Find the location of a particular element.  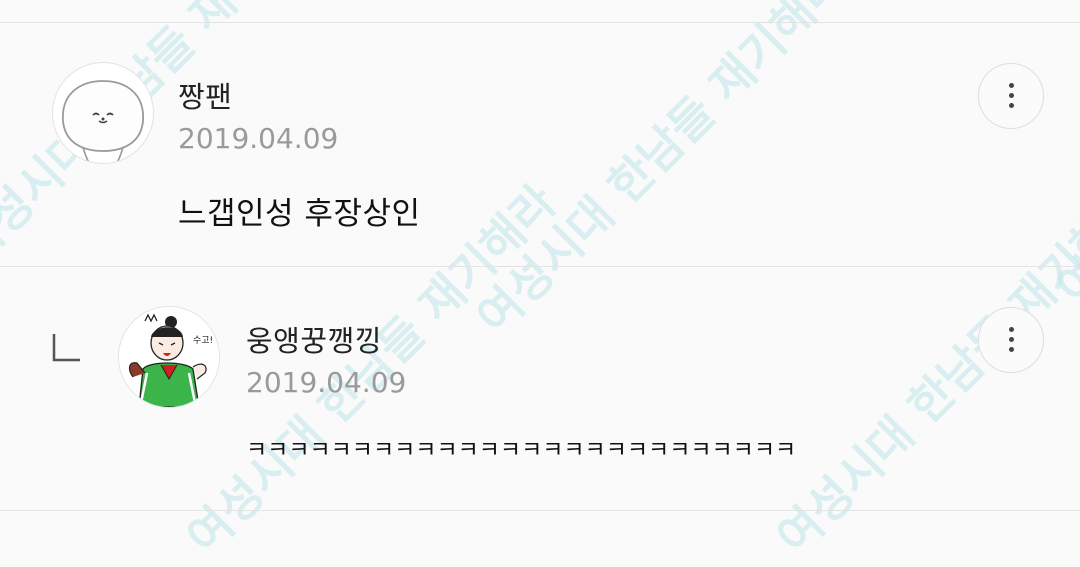

bottom-divider is located at coordinates (540, 510).